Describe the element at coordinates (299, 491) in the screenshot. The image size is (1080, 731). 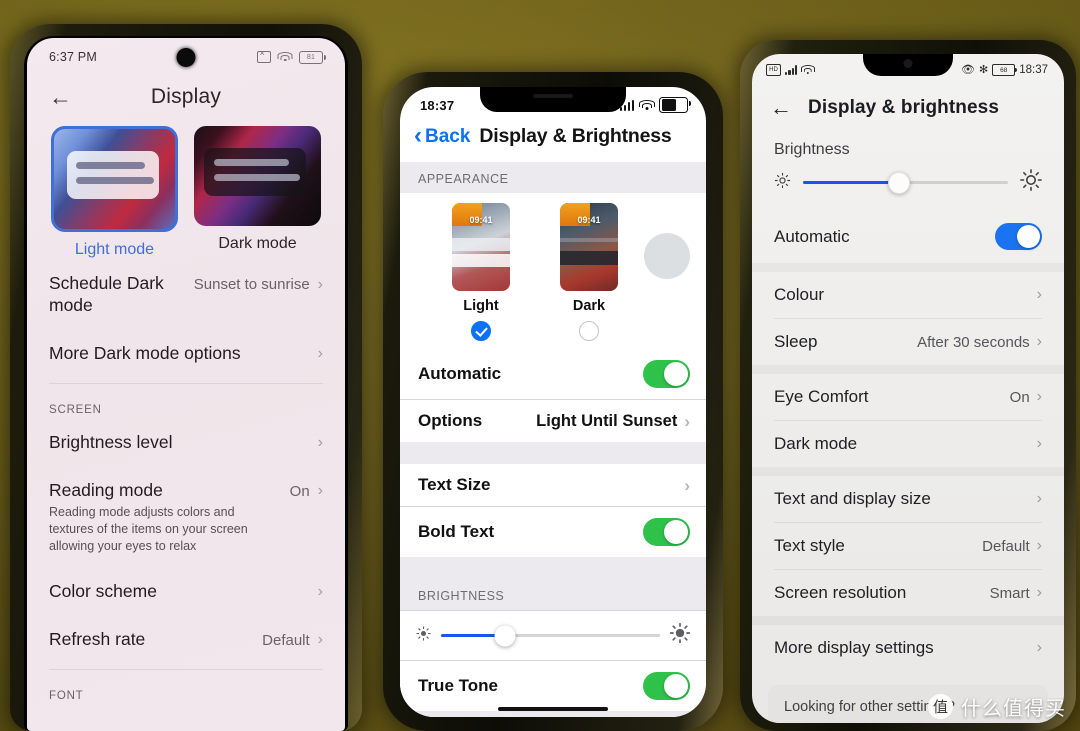
I see `list-item-value: On` at that location.